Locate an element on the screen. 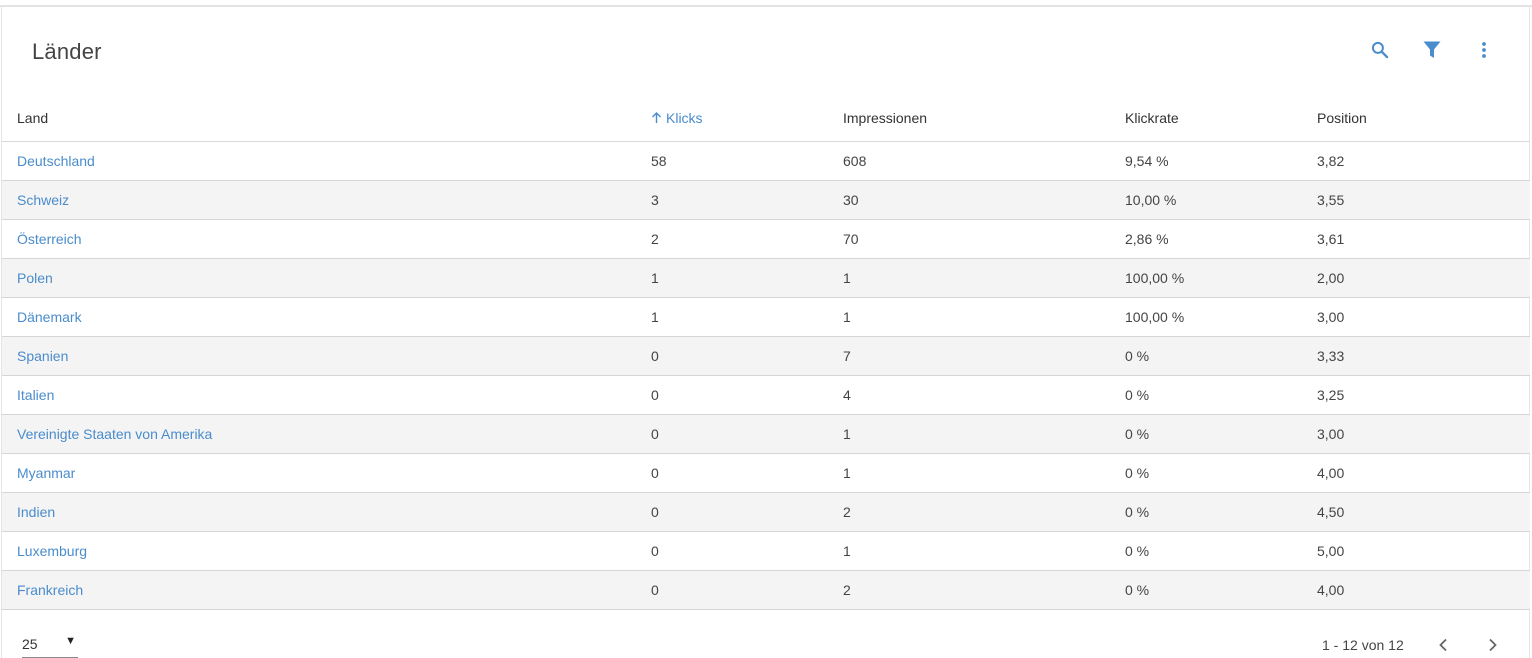 The height and width of the screenshot is (658, 1532). table-row: Österreich 2 70 2,86 % 3,61 is located at coordinates (766, 239).